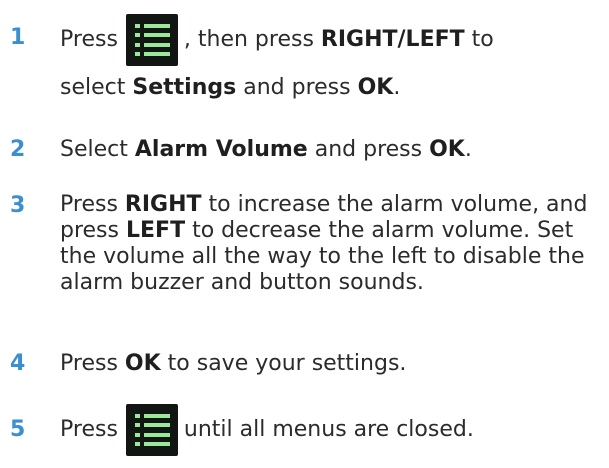 This screenshot has width=609, height=468. What do you see at coordinates (18, 429) in the screenshot?
I see `step-number: 5` at bounding box center [18, 429].